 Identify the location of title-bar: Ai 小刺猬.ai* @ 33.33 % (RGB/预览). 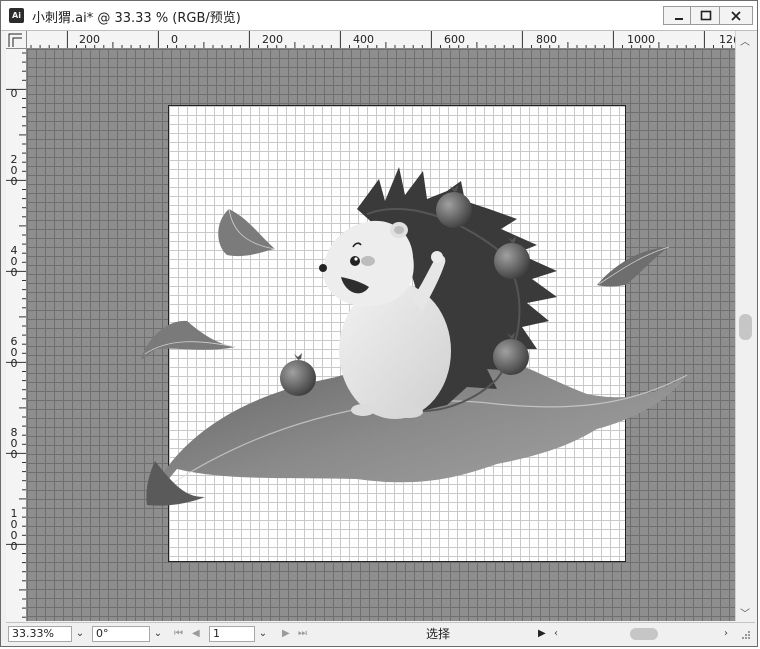
(379, 16).